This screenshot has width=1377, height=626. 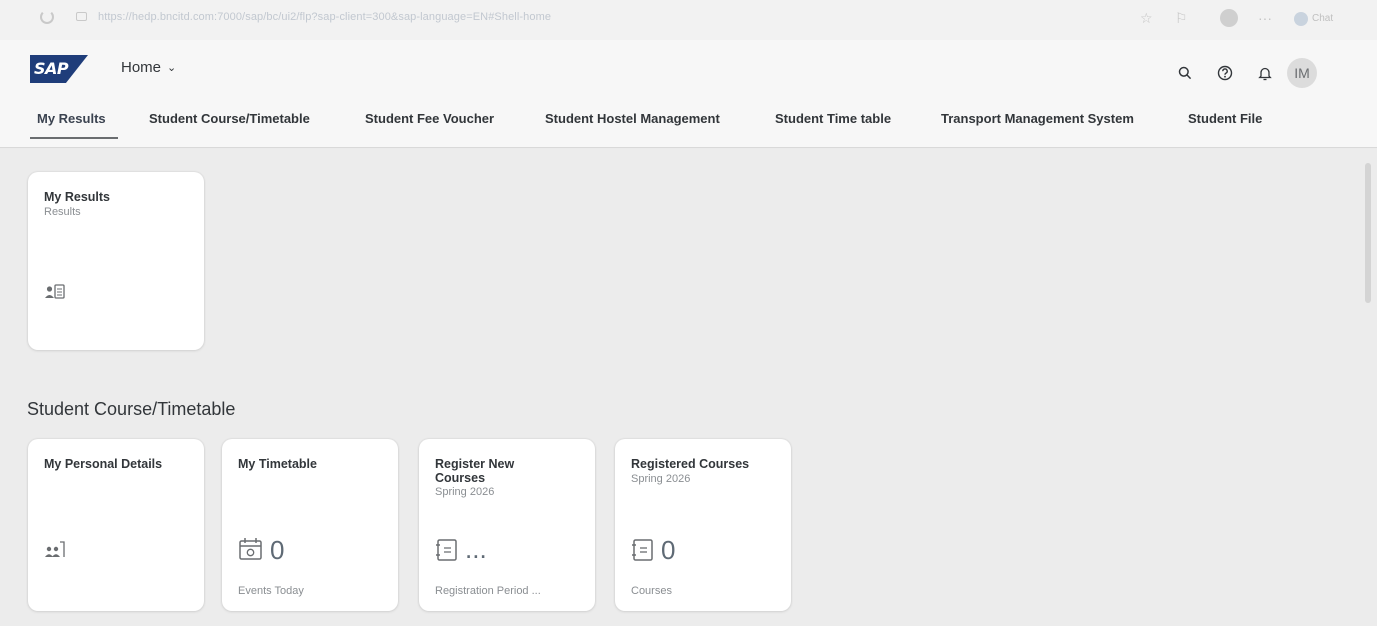 I want to click on favorites-icon: ⚐, so click(x=1181, y=18).